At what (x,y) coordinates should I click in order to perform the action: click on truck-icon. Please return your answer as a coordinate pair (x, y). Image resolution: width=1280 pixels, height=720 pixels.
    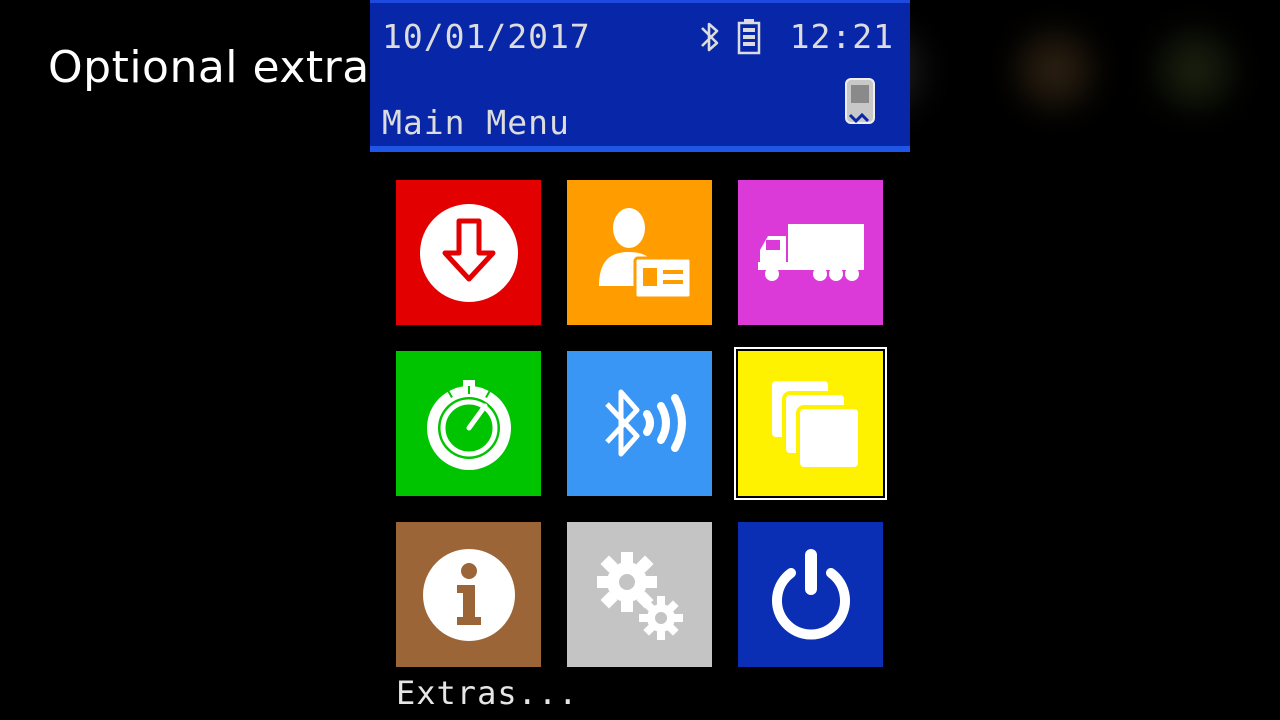
    Looking at the image, I should click on (810, 252).